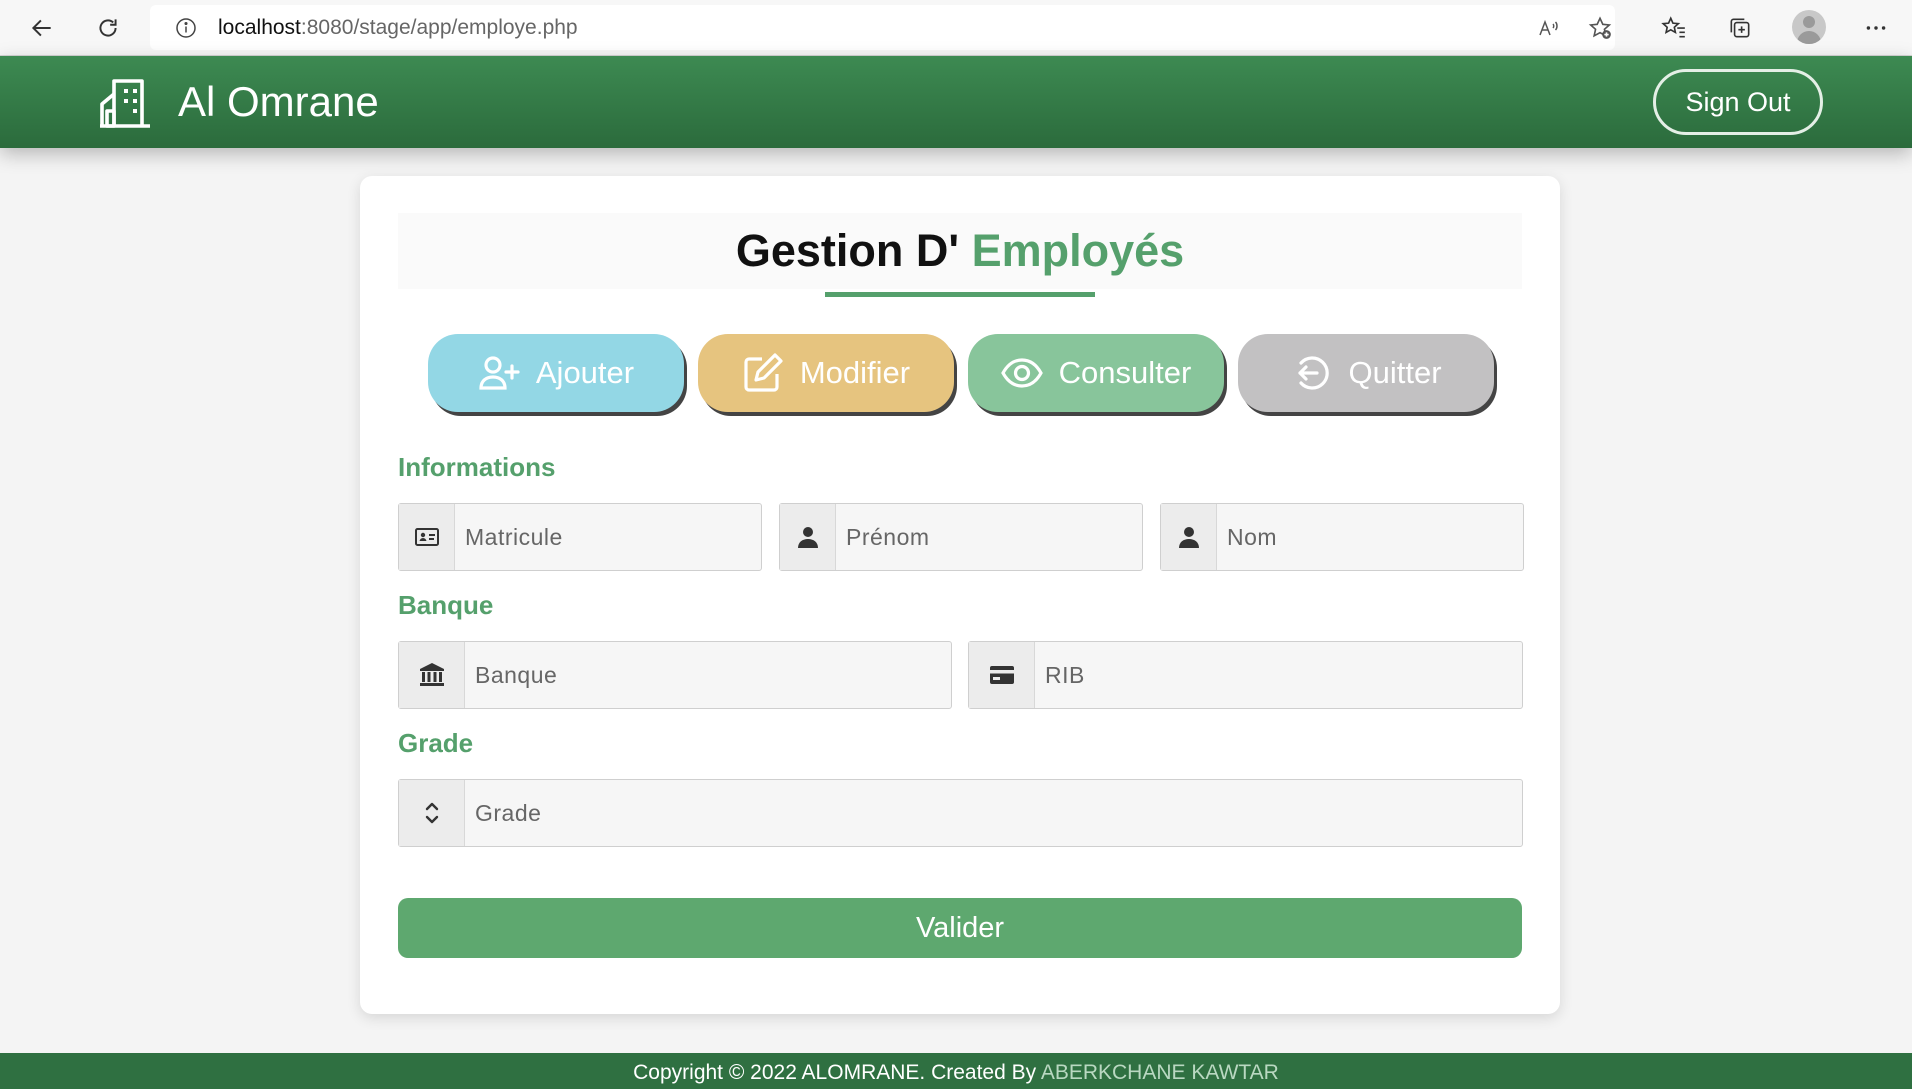  I want to click on building-icon, so click(125, 103).